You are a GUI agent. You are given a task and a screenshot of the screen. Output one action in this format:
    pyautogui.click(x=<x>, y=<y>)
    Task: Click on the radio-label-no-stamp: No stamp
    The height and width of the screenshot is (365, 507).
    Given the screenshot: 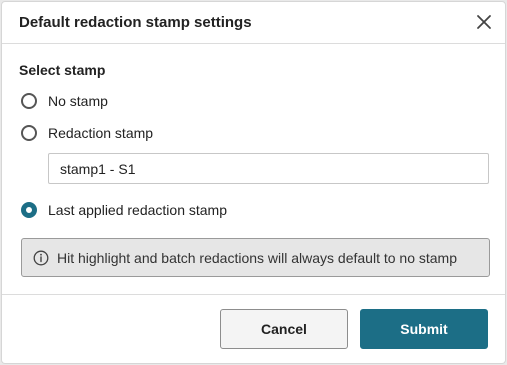 What is the action you would take?
    pyautogui.click(x=78, y=101)
    